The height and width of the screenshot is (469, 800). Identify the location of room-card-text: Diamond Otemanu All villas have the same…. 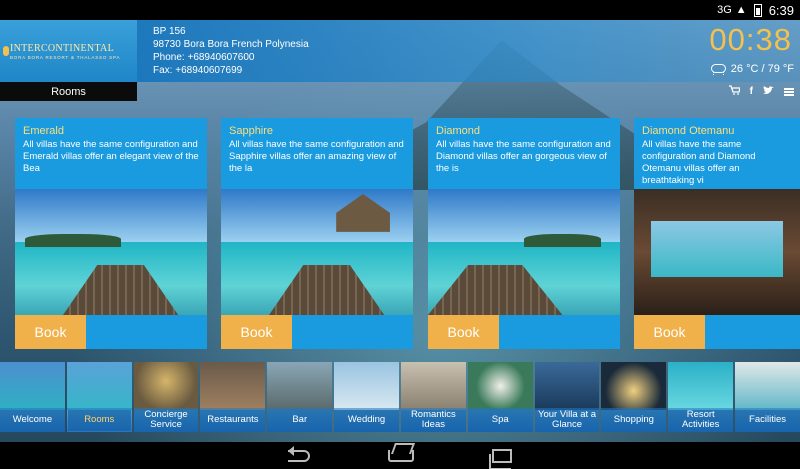
(717, 153).